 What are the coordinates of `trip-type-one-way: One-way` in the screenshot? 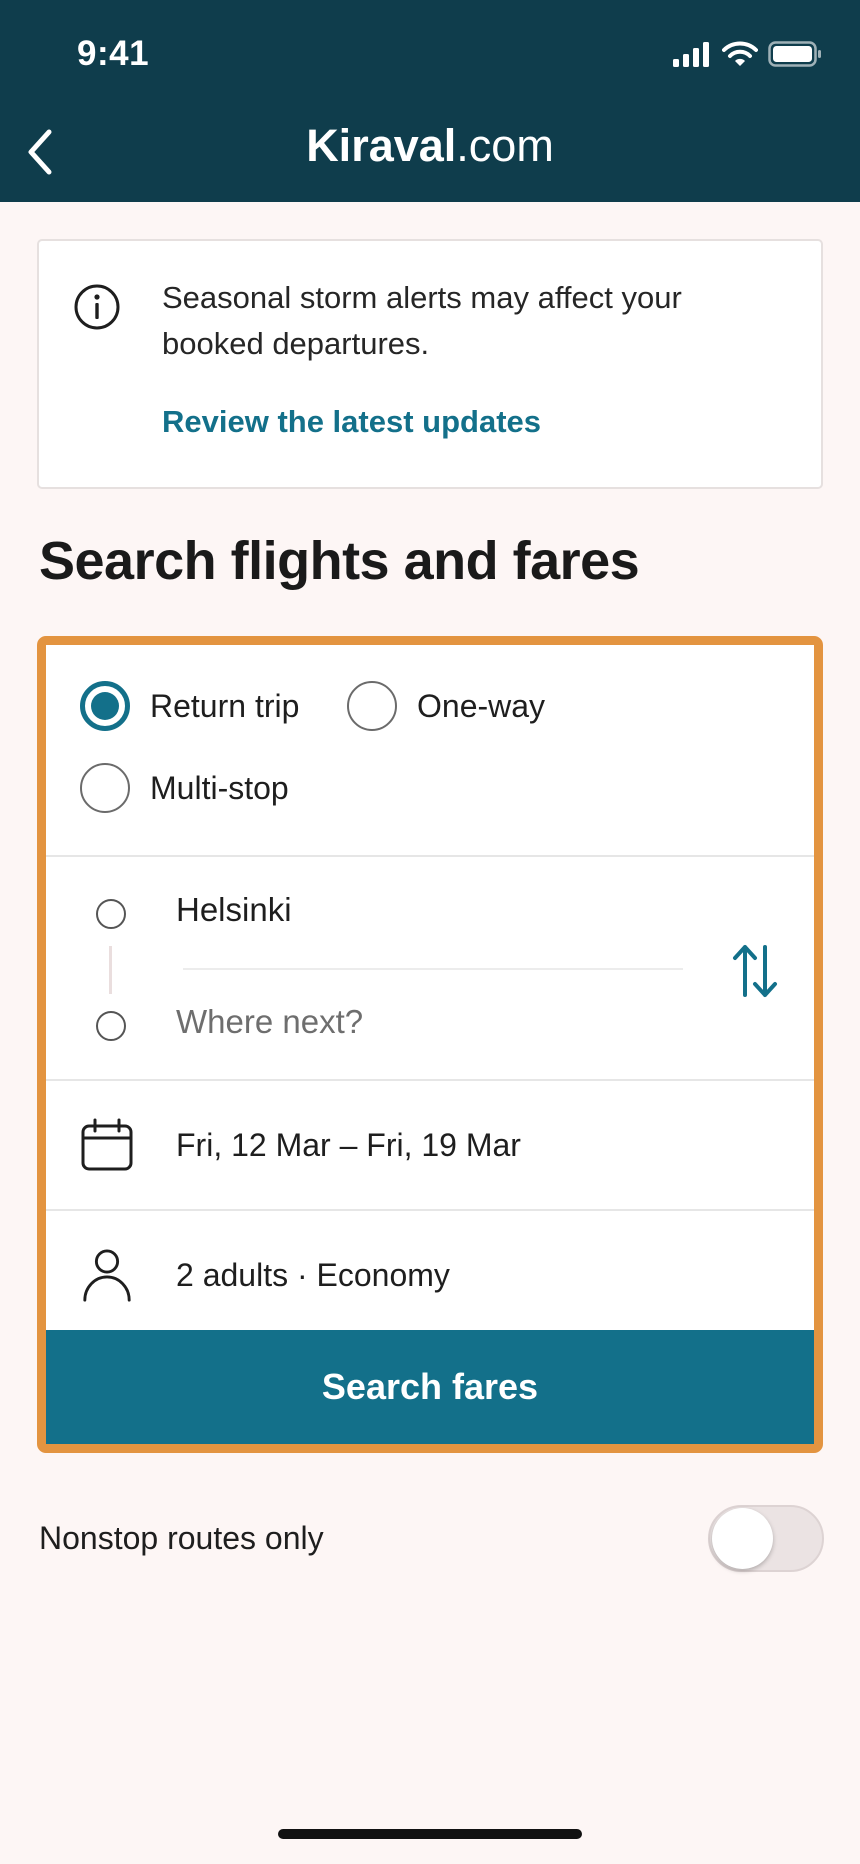 It's located at (446, 706).